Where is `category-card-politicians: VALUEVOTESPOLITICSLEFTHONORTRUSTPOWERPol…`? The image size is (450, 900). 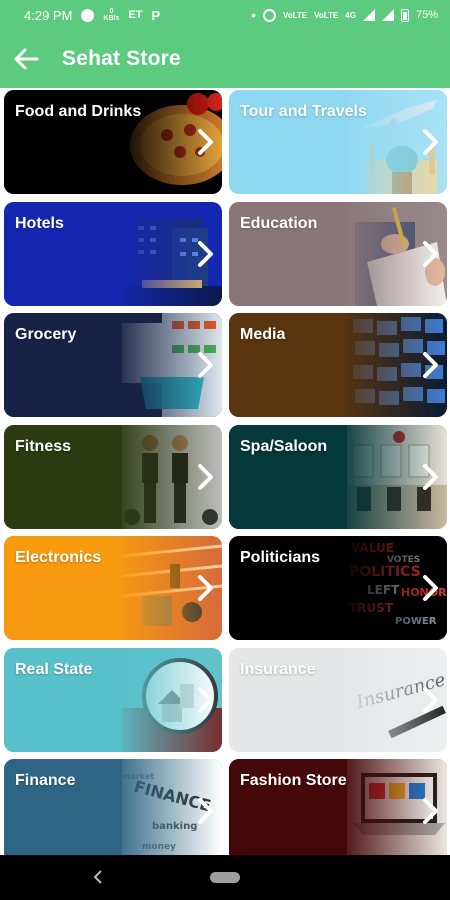
category-card-politicians: VALUEVOTESPOLITICSLEFTHONORTRUSTPOWERPol… is located at coordinates (338, 588).